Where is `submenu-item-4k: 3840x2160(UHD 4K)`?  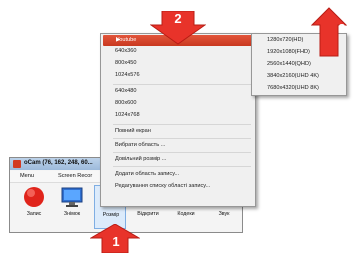
submenu-item-4k: 3840x2160(UHD 4K) is located at coordinates (293, 76).